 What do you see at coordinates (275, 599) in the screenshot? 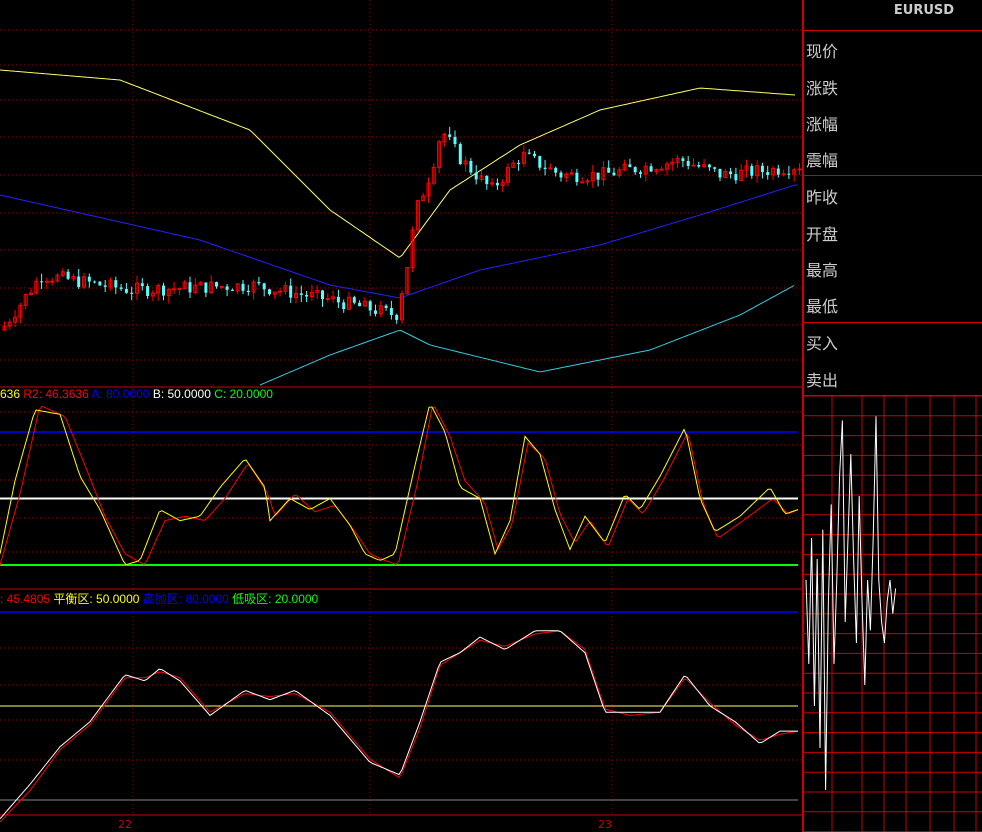
I see `legend-value: 低吸区: 20.0000` at bounding box center [275, 599].